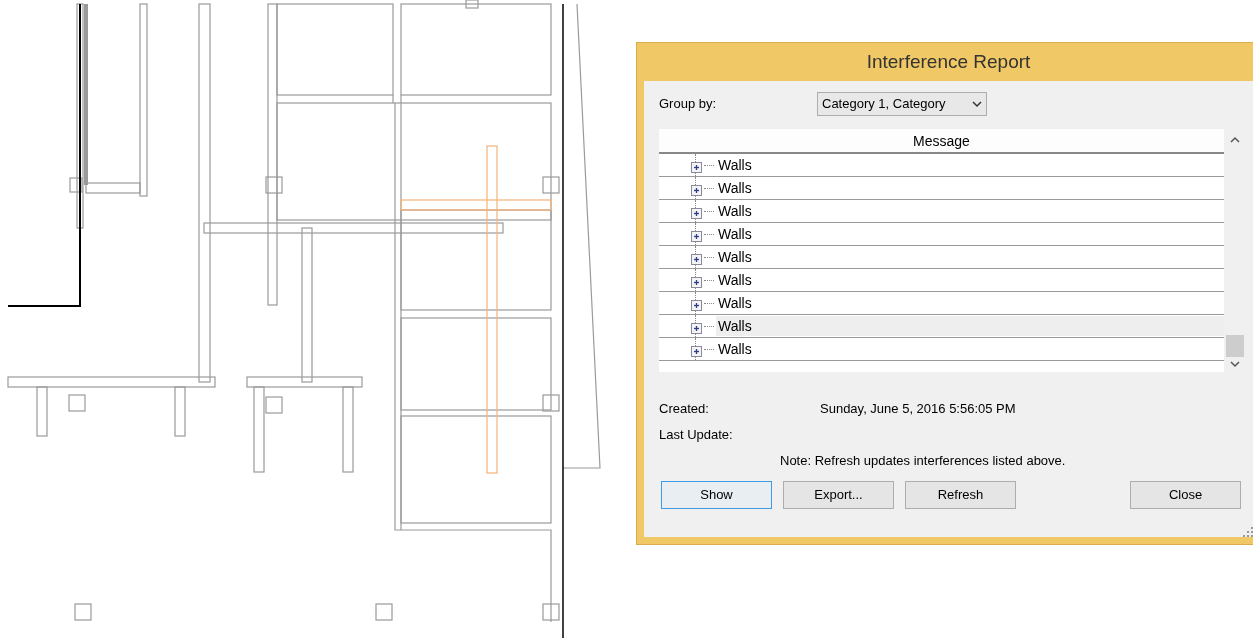 The height and width of the screenshot is (638, 1253). Describe the element at coordinates (918, 409) in the screenshot. I see `created-value: Sunday, June 5, 2016 5:56:05 PM` at that location.